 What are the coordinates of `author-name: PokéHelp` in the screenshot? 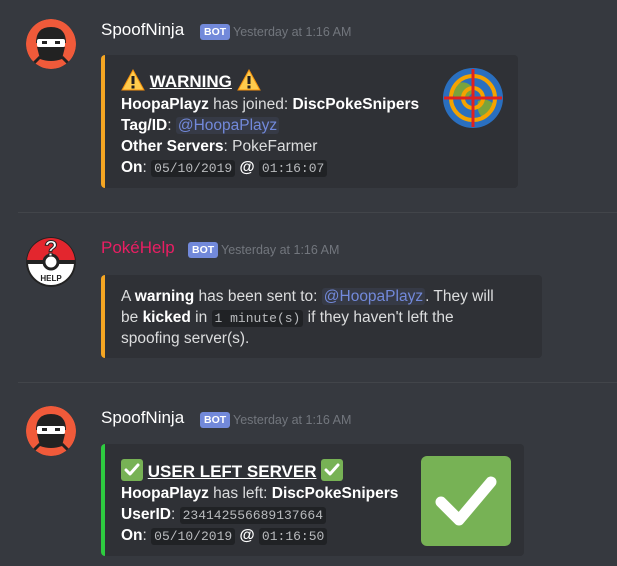 It's located at (138, 248).